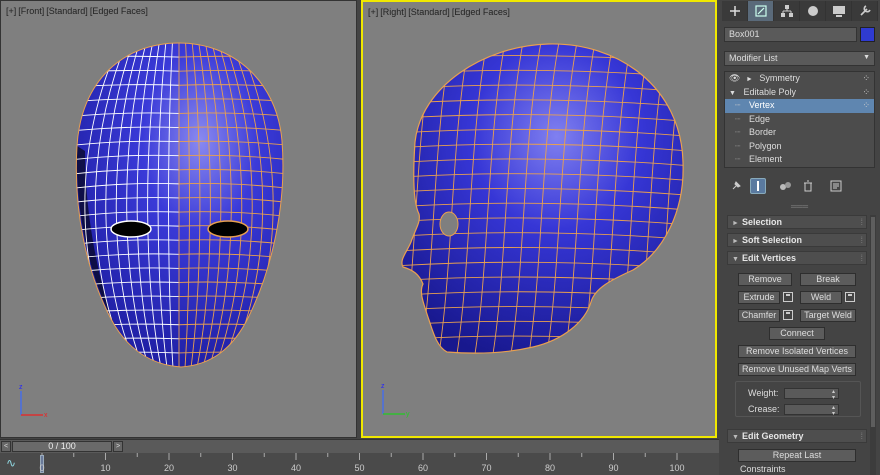  What do you see at coordinates (797, 240) in the screenshot?
I see `rollout-soft-selection: ► Soft Selection ⁞` at bounding box center [797, 240].